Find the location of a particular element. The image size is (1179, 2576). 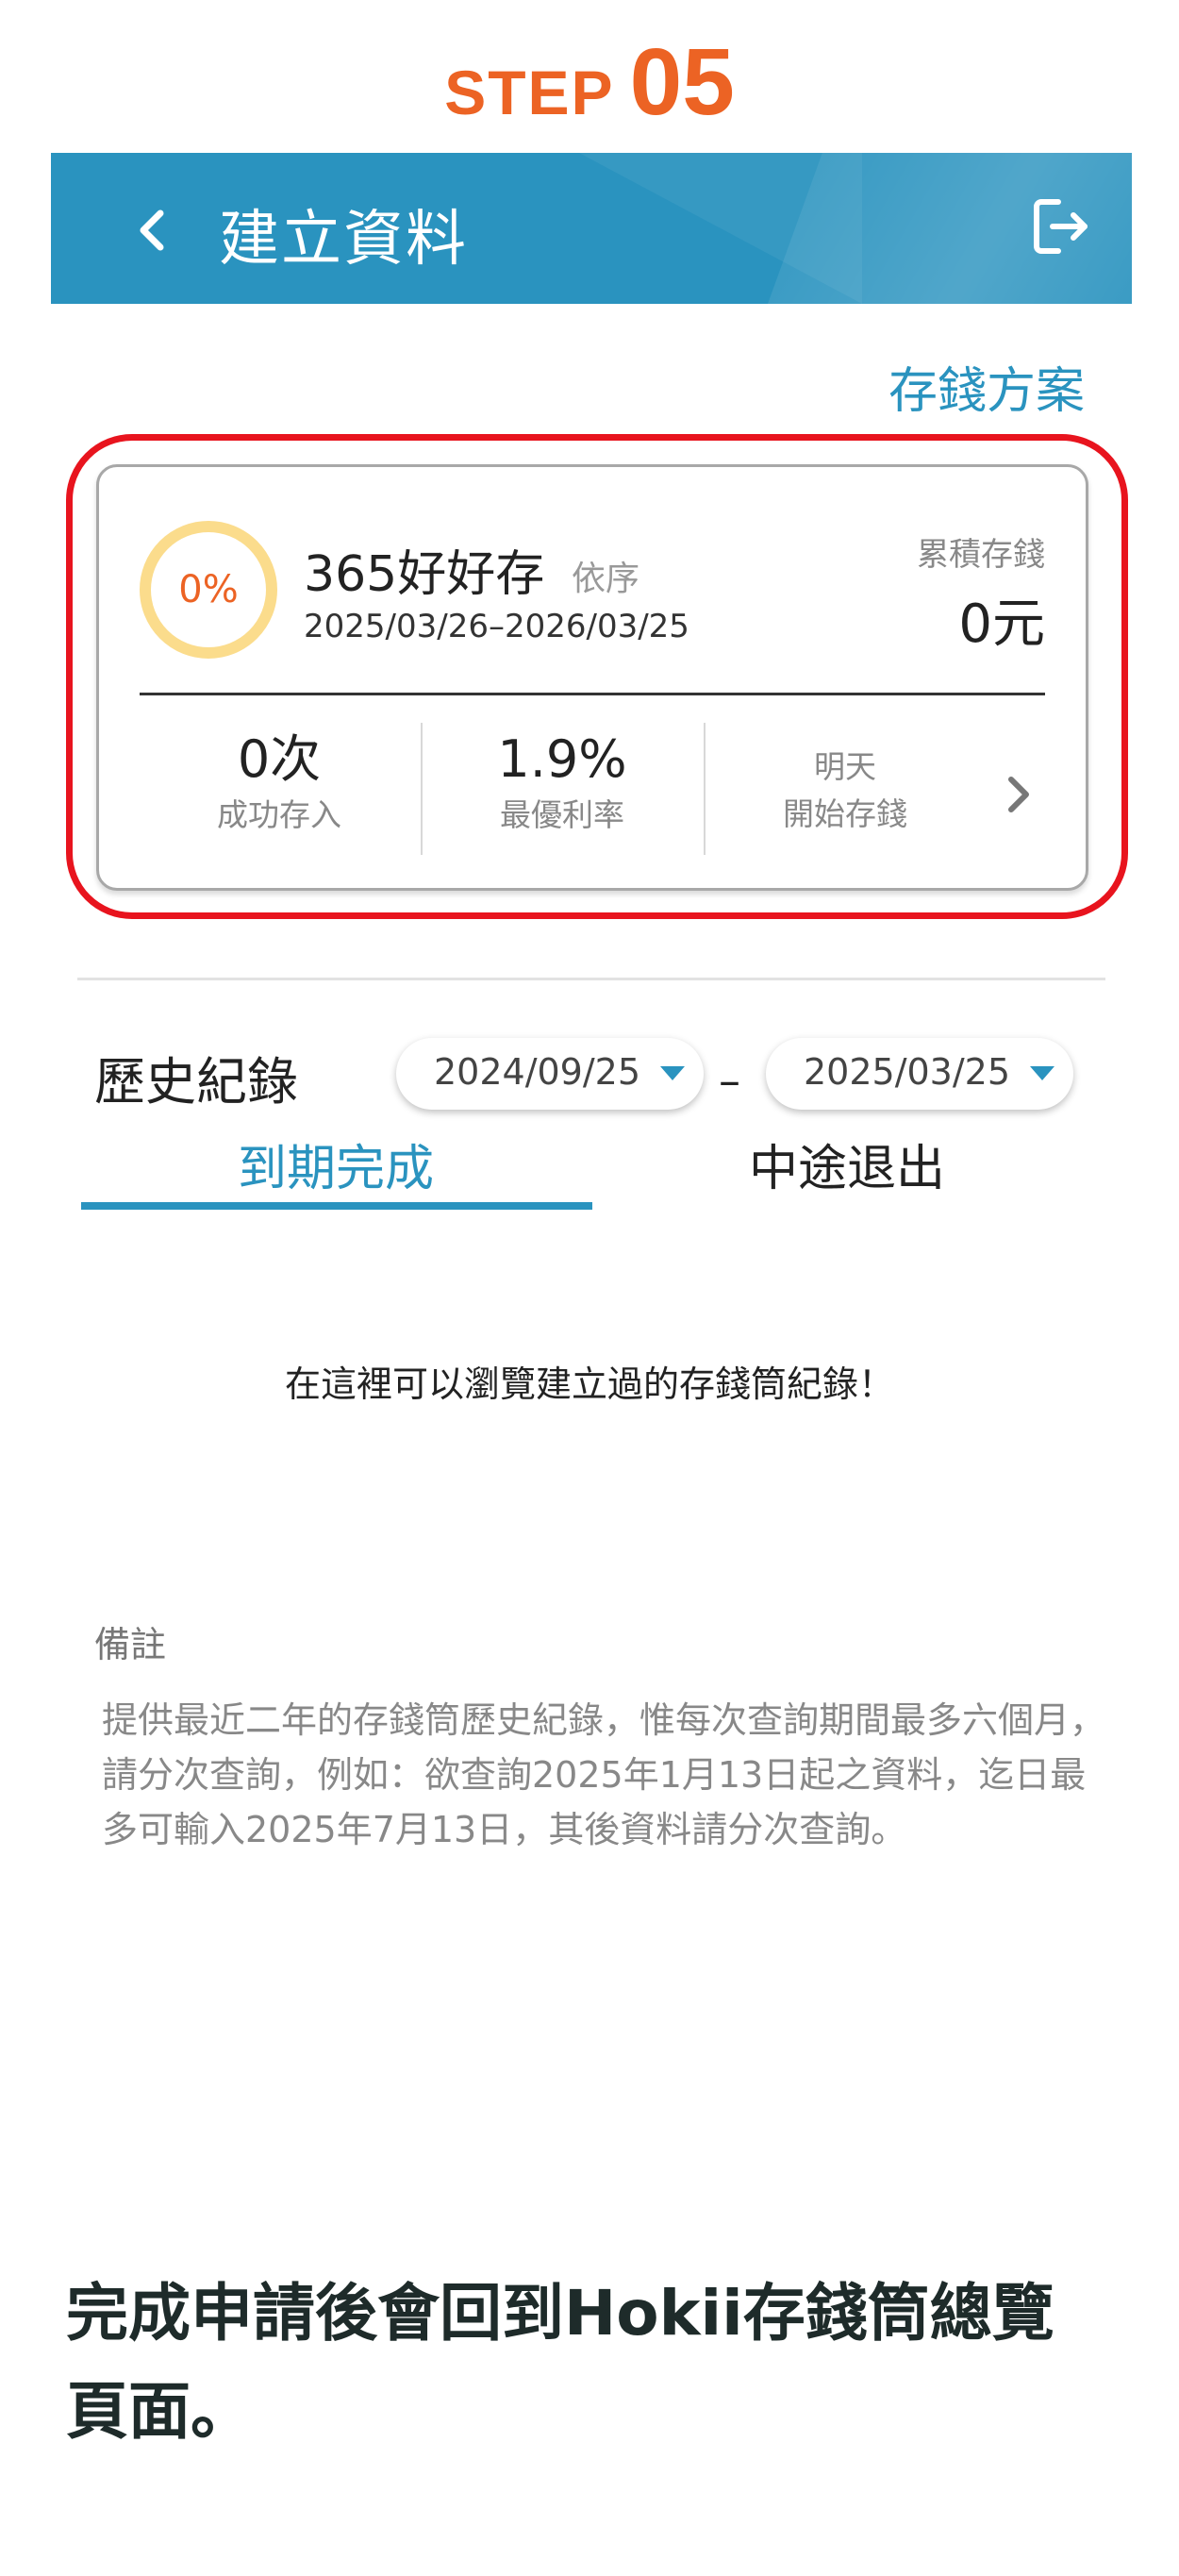

start-date-select: 2024/09/25 is located at coordinates (550, 1074).